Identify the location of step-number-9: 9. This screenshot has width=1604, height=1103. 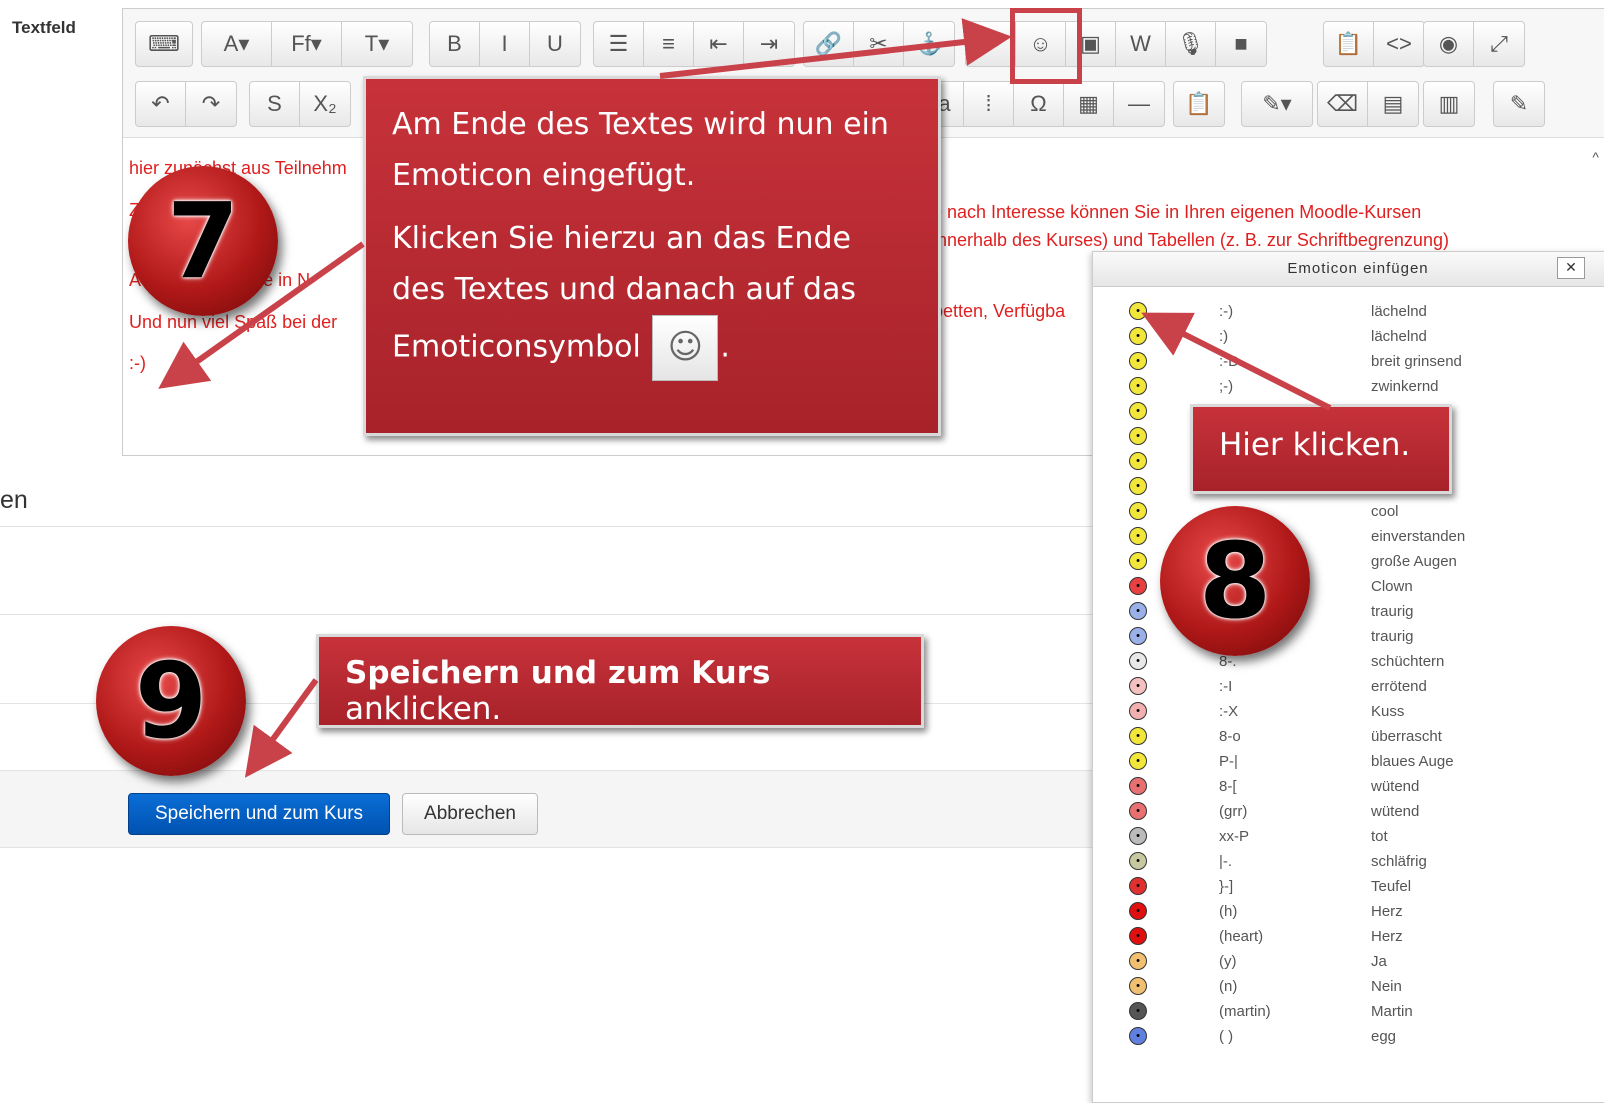
(171, 701).